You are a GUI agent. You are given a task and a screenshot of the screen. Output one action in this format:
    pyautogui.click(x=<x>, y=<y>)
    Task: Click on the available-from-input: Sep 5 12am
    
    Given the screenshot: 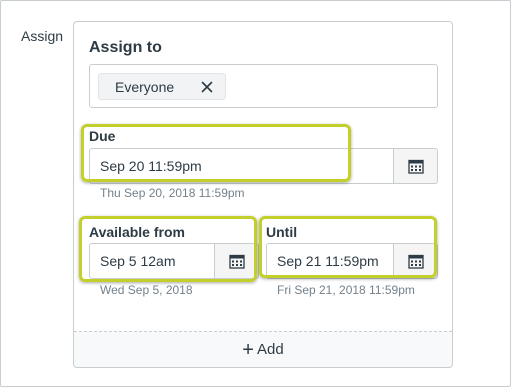 What is the action you would take?
    pyautogui.click(x=152, y=261)
    